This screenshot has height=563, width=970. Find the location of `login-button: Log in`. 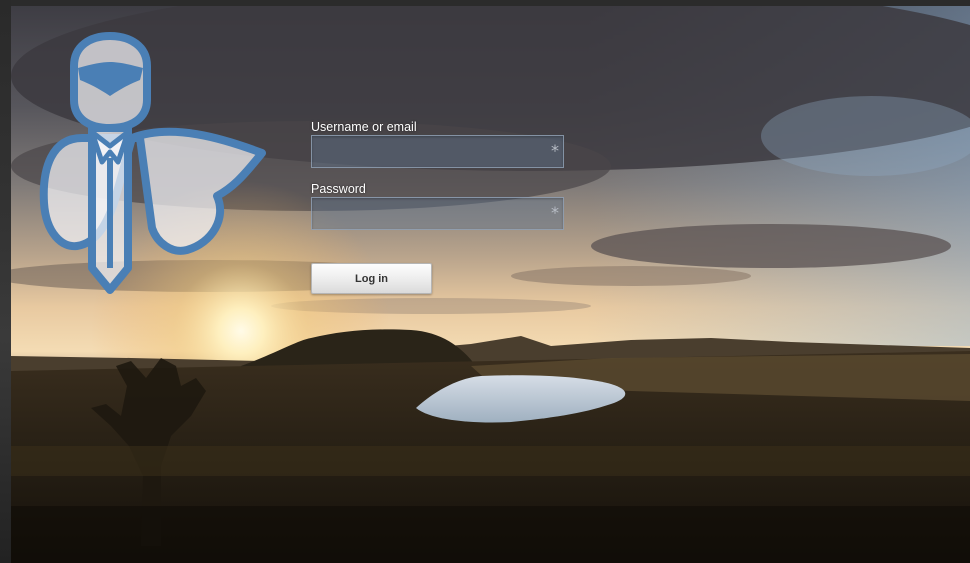

login-button: Log in is located at coordinates (371, 278).